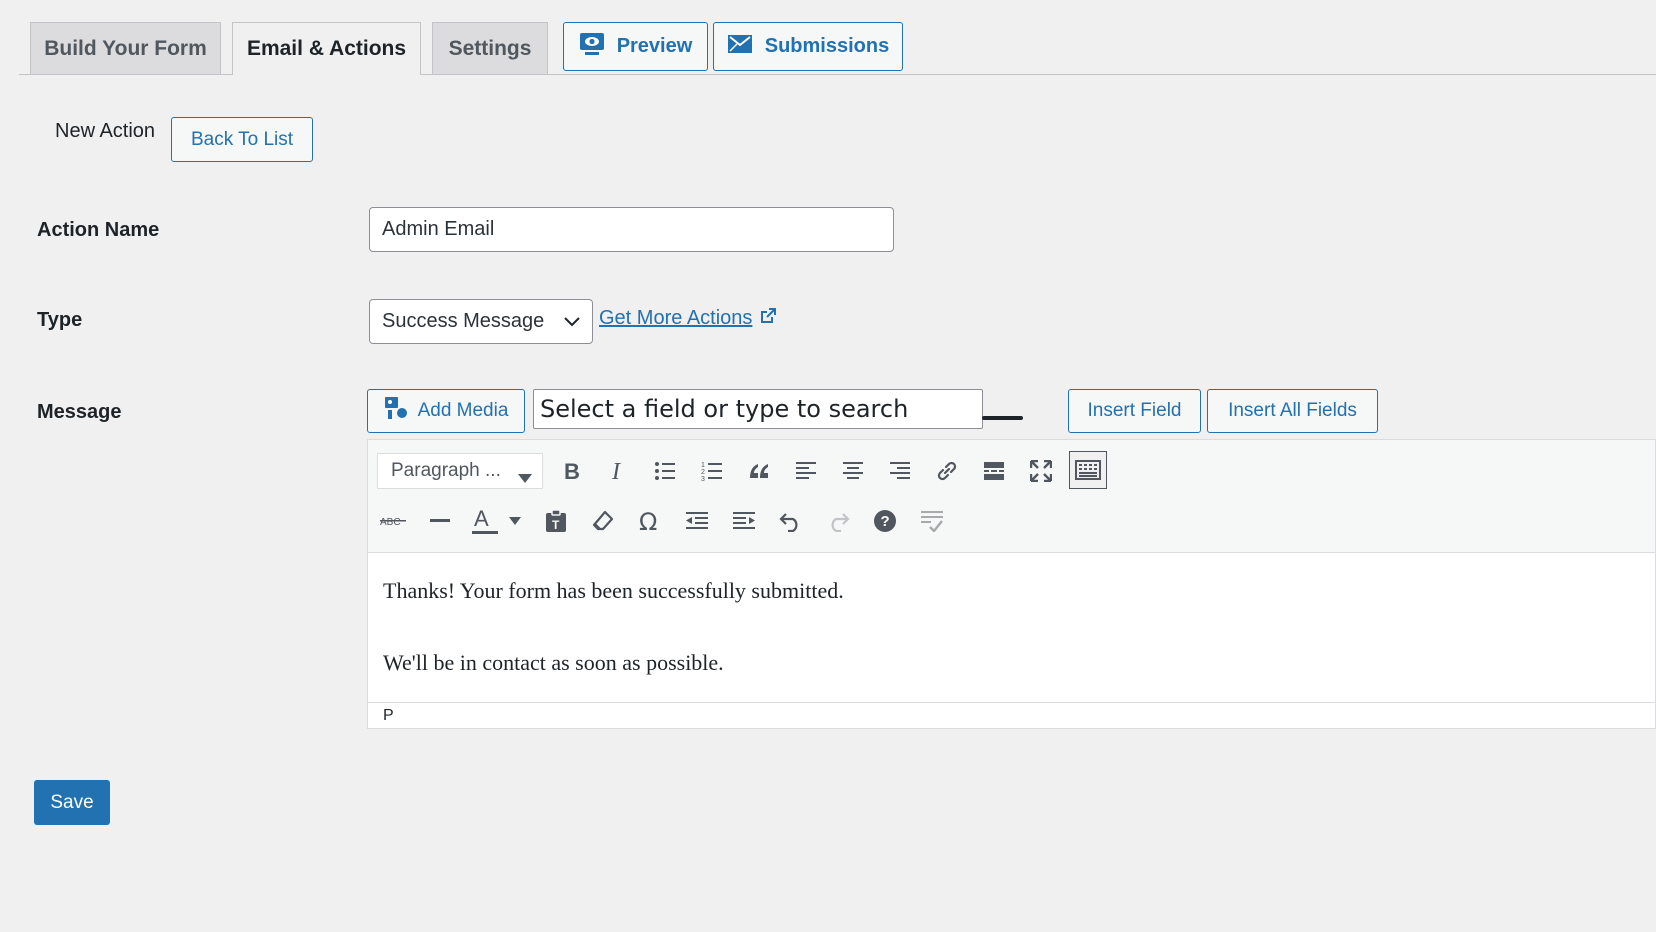 This screenshot has width=1656, height=932. What do you see at coordinates (525, 478) in the screenshot?
I see `caret-down-icon` at bounding box center [525, 478].